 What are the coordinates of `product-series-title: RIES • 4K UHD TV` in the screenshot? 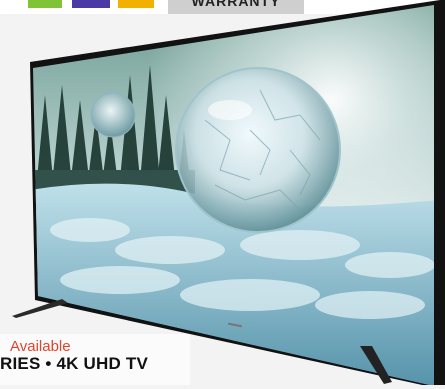 It's located at (74, 364).